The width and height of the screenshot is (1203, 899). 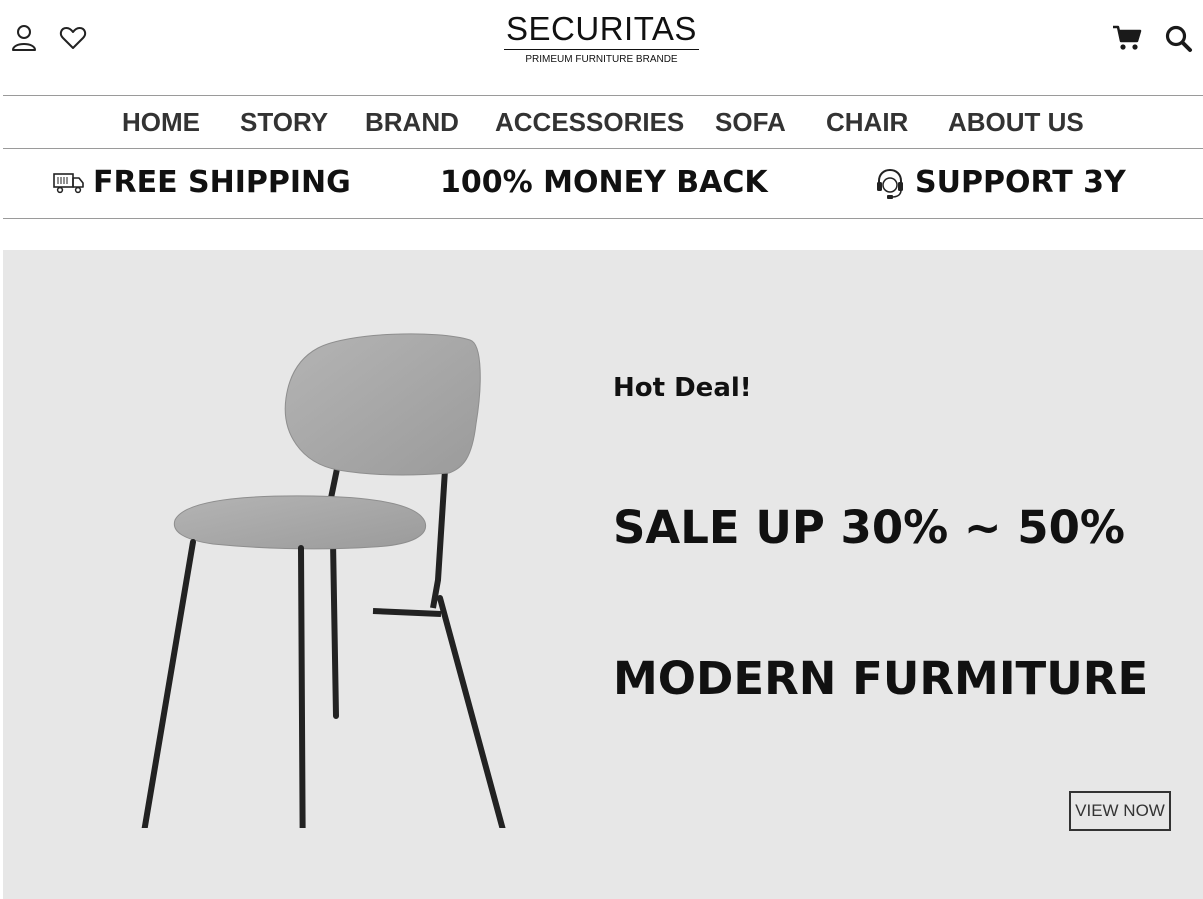 I want to click on site-header: SECURITAS PRIMEUM FURNITURE BRANDE, so click(x=601, y=47).